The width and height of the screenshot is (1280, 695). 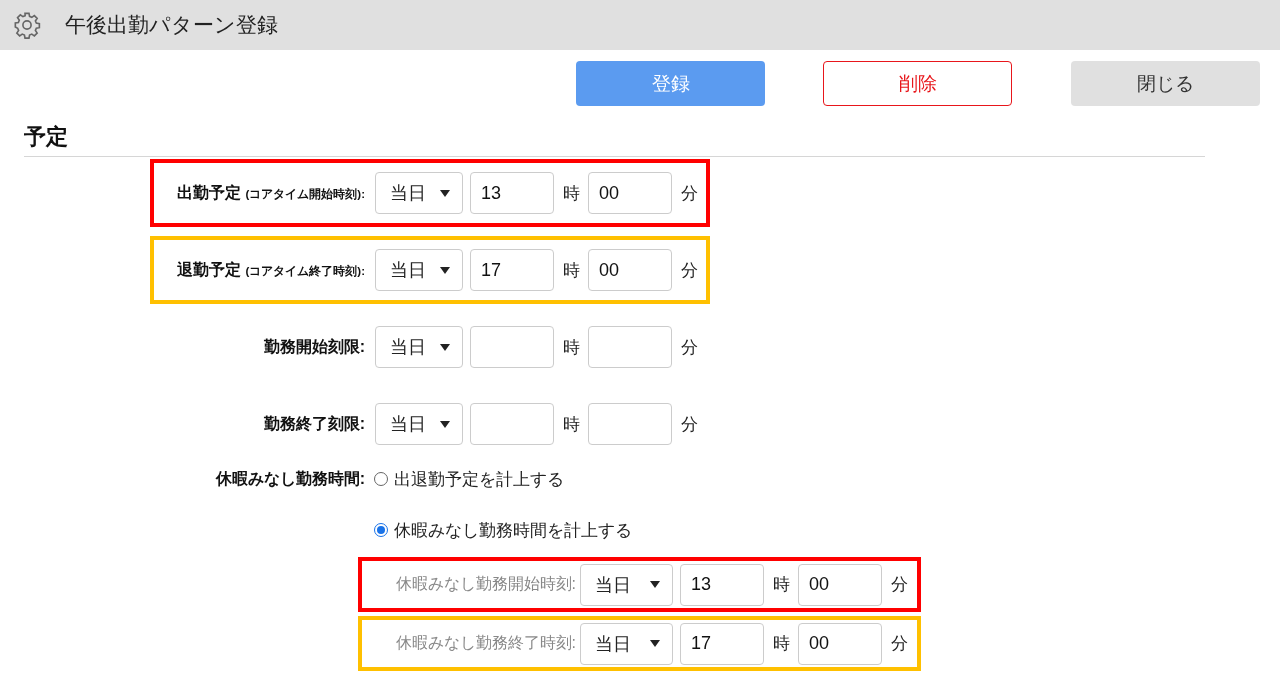 What do you see at coordinates (208, 269) in the screenshot?
I see `field-label: 退勤予定` at bounding box center [208, 269].